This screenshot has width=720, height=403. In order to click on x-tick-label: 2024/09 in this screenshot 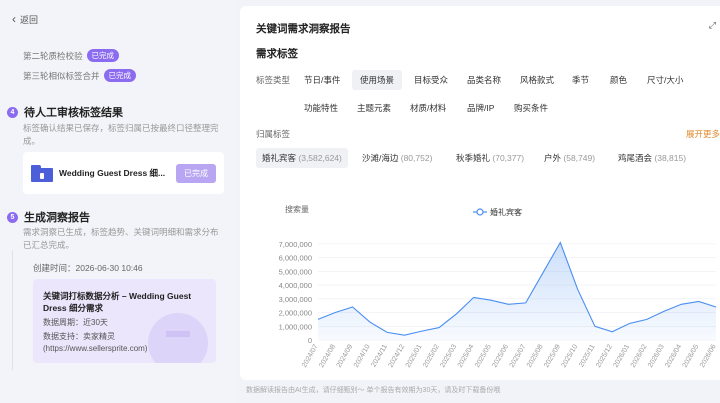, I will do `click(345, 356)`.